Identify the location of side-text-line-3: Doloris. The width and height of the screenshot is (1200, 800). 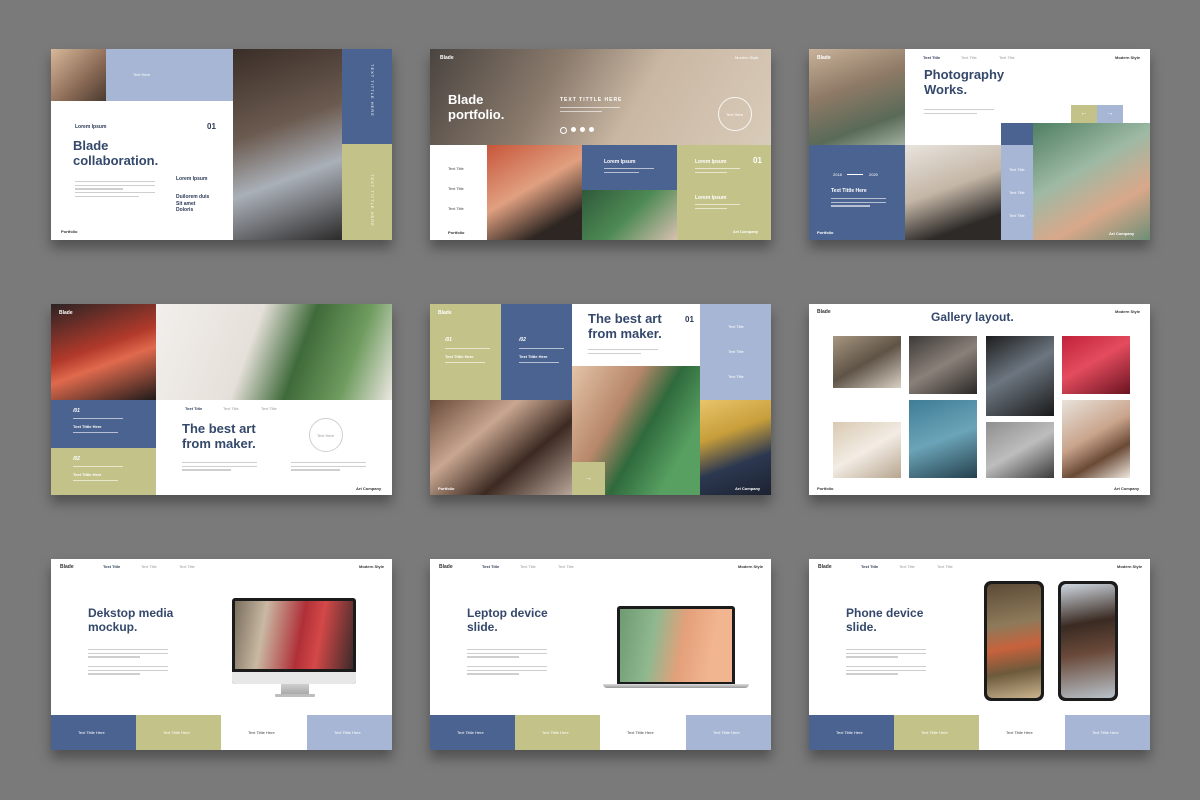
(185, 210).